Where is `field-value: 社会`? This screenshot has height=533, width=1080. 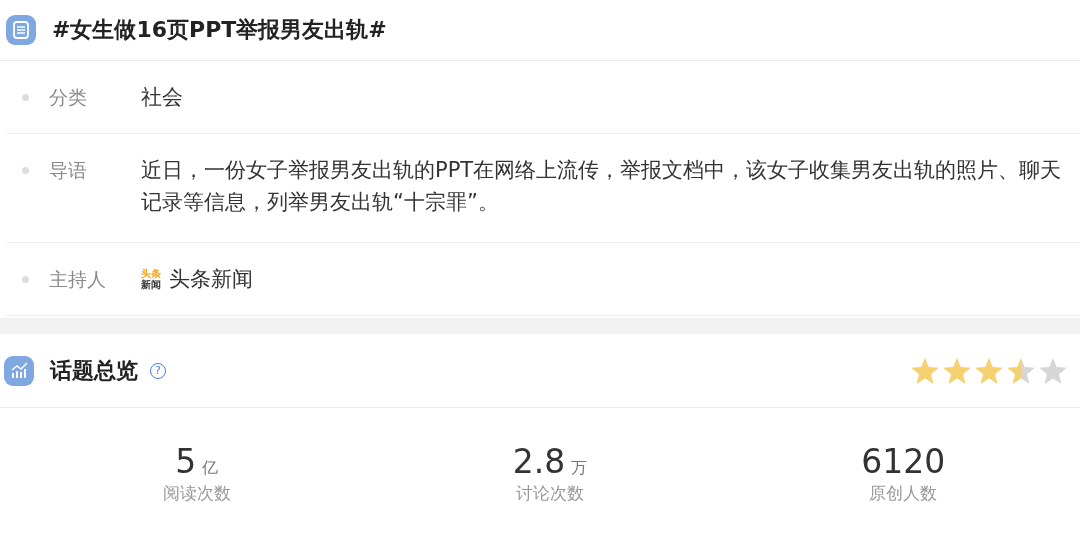
field-value: 社会 is located at coordinates (162, 97).